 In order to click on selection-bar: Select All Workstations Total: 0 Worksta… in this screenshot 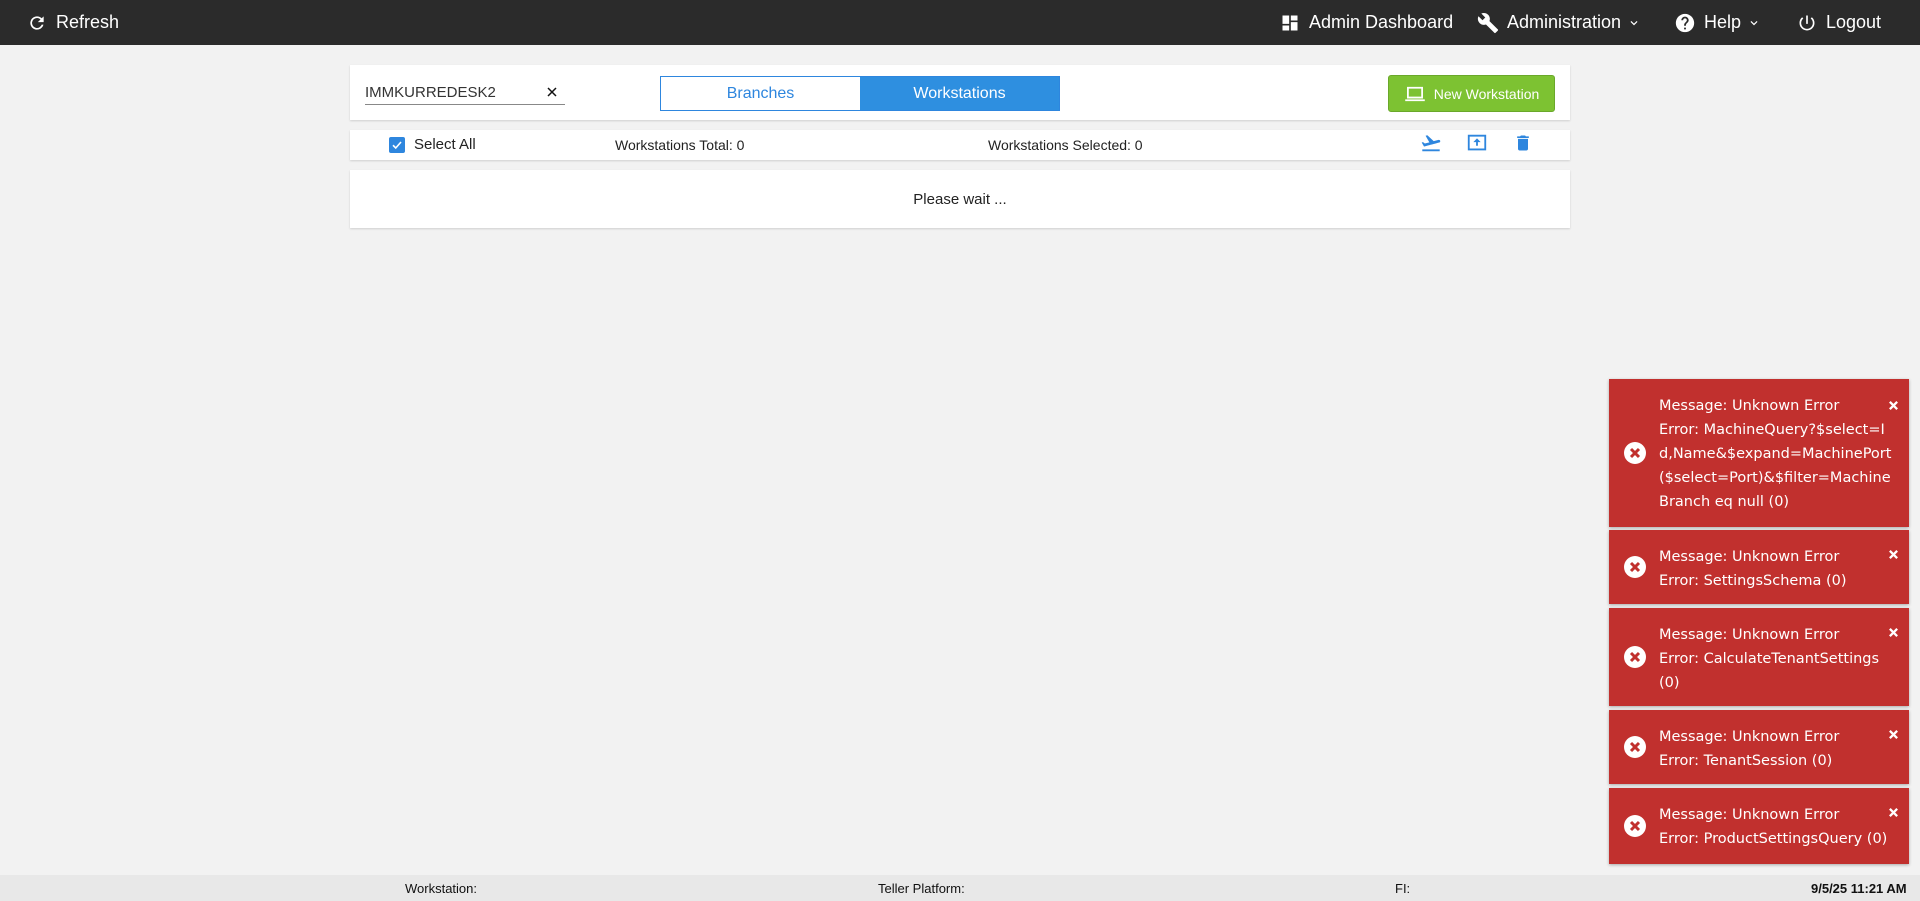, I will do `click(960, 145)`.